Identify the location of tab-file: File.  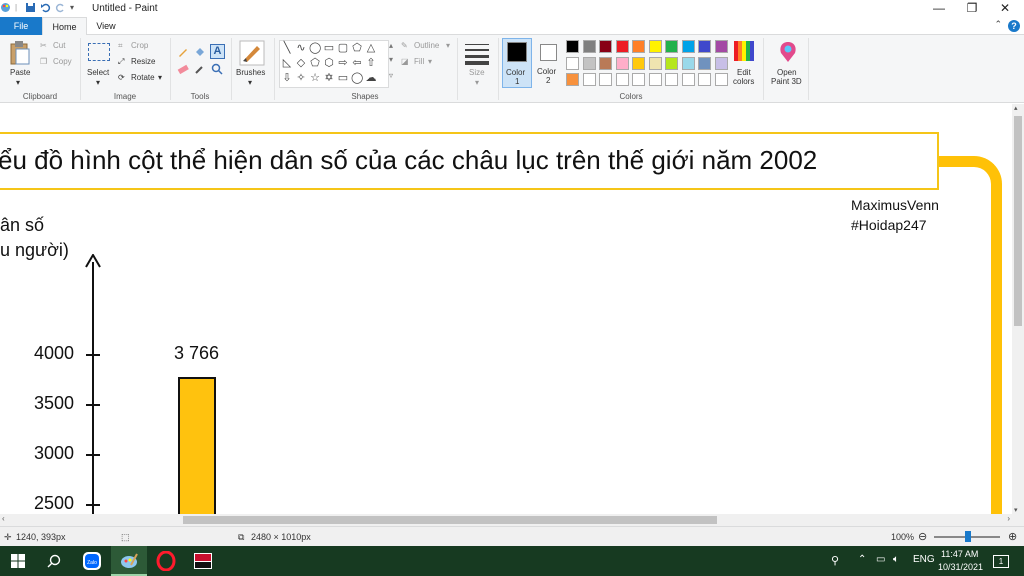
(21, 26).